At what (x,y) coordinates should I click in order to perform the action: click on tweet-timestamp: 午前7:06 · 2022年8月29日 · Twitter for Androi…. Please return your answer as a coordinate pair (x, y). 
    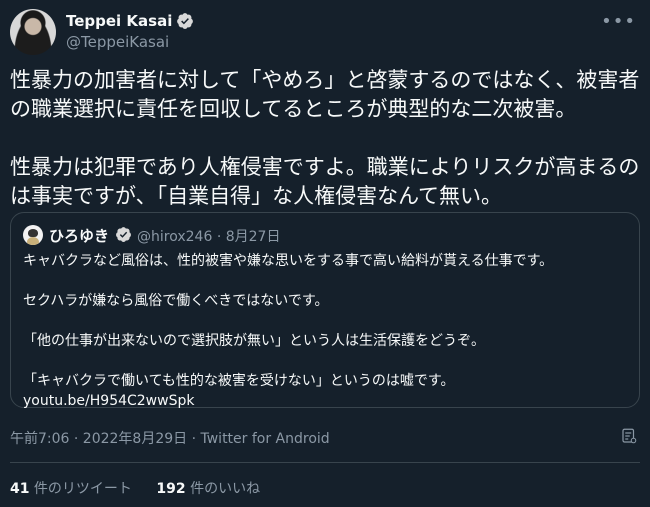
    Looking at the image, I should click on (170, 438).